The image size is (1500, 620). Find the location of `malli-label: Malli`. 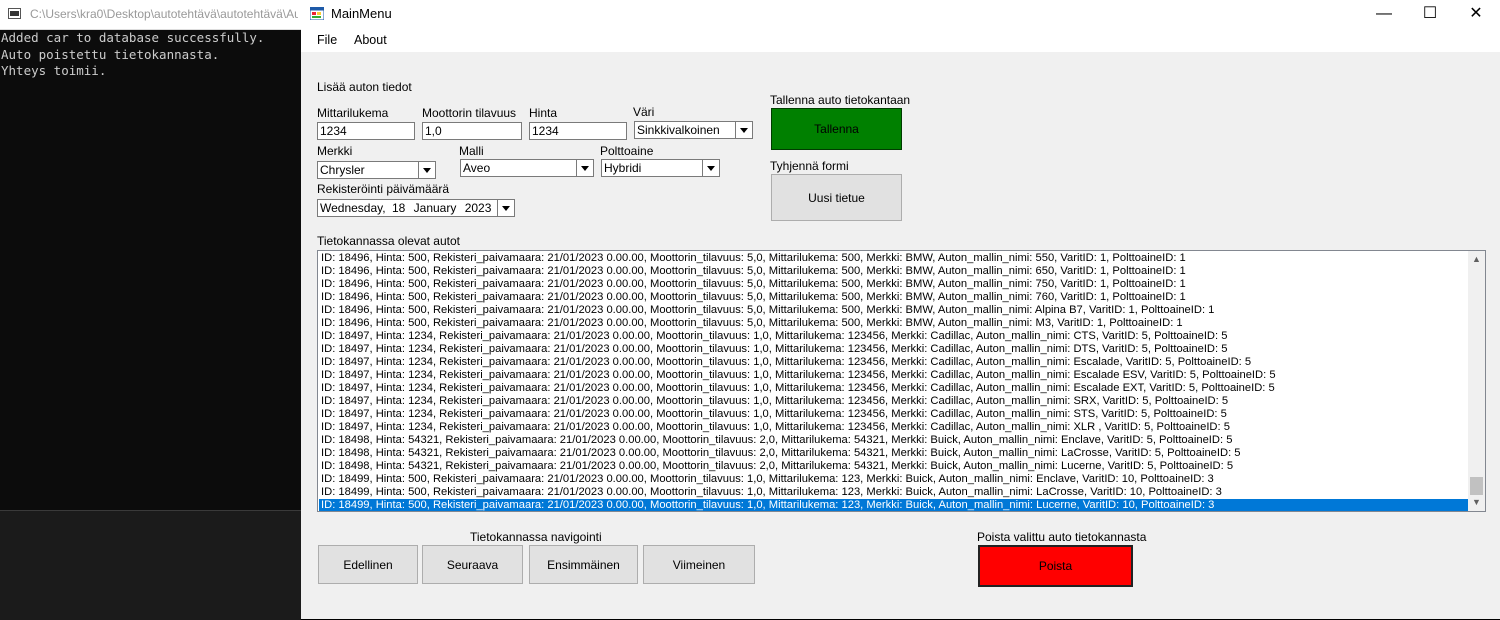

malli-label: Malli is located at coordinates (471, 151).